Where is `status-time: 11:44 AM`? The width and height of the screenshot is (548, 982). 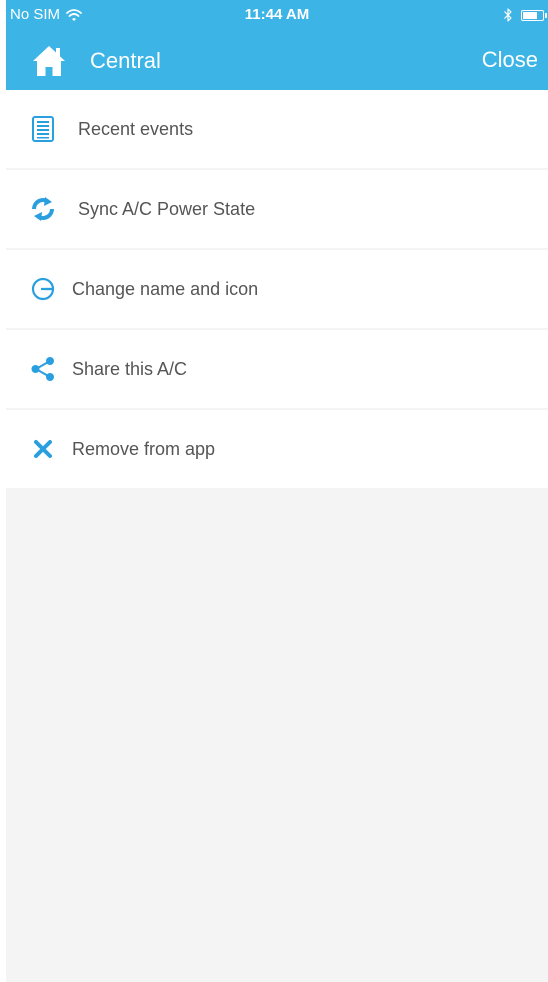 status-time: 11:44 AM is located at coordinates (277, 14).